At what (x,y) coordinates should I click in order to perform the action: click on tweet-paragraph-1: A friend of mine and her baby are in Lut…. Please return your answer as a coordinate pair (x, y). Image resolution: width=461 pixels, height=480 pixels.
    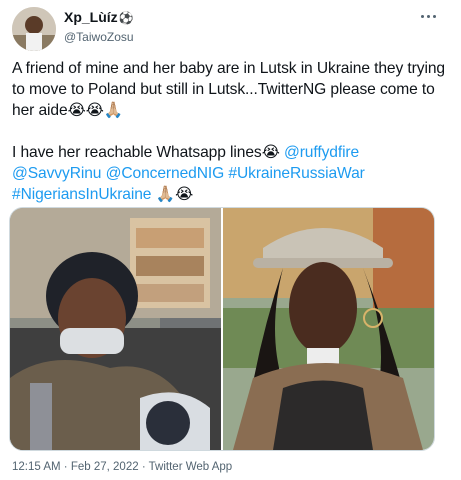
    Looking at the image, I should click on (228, 89).